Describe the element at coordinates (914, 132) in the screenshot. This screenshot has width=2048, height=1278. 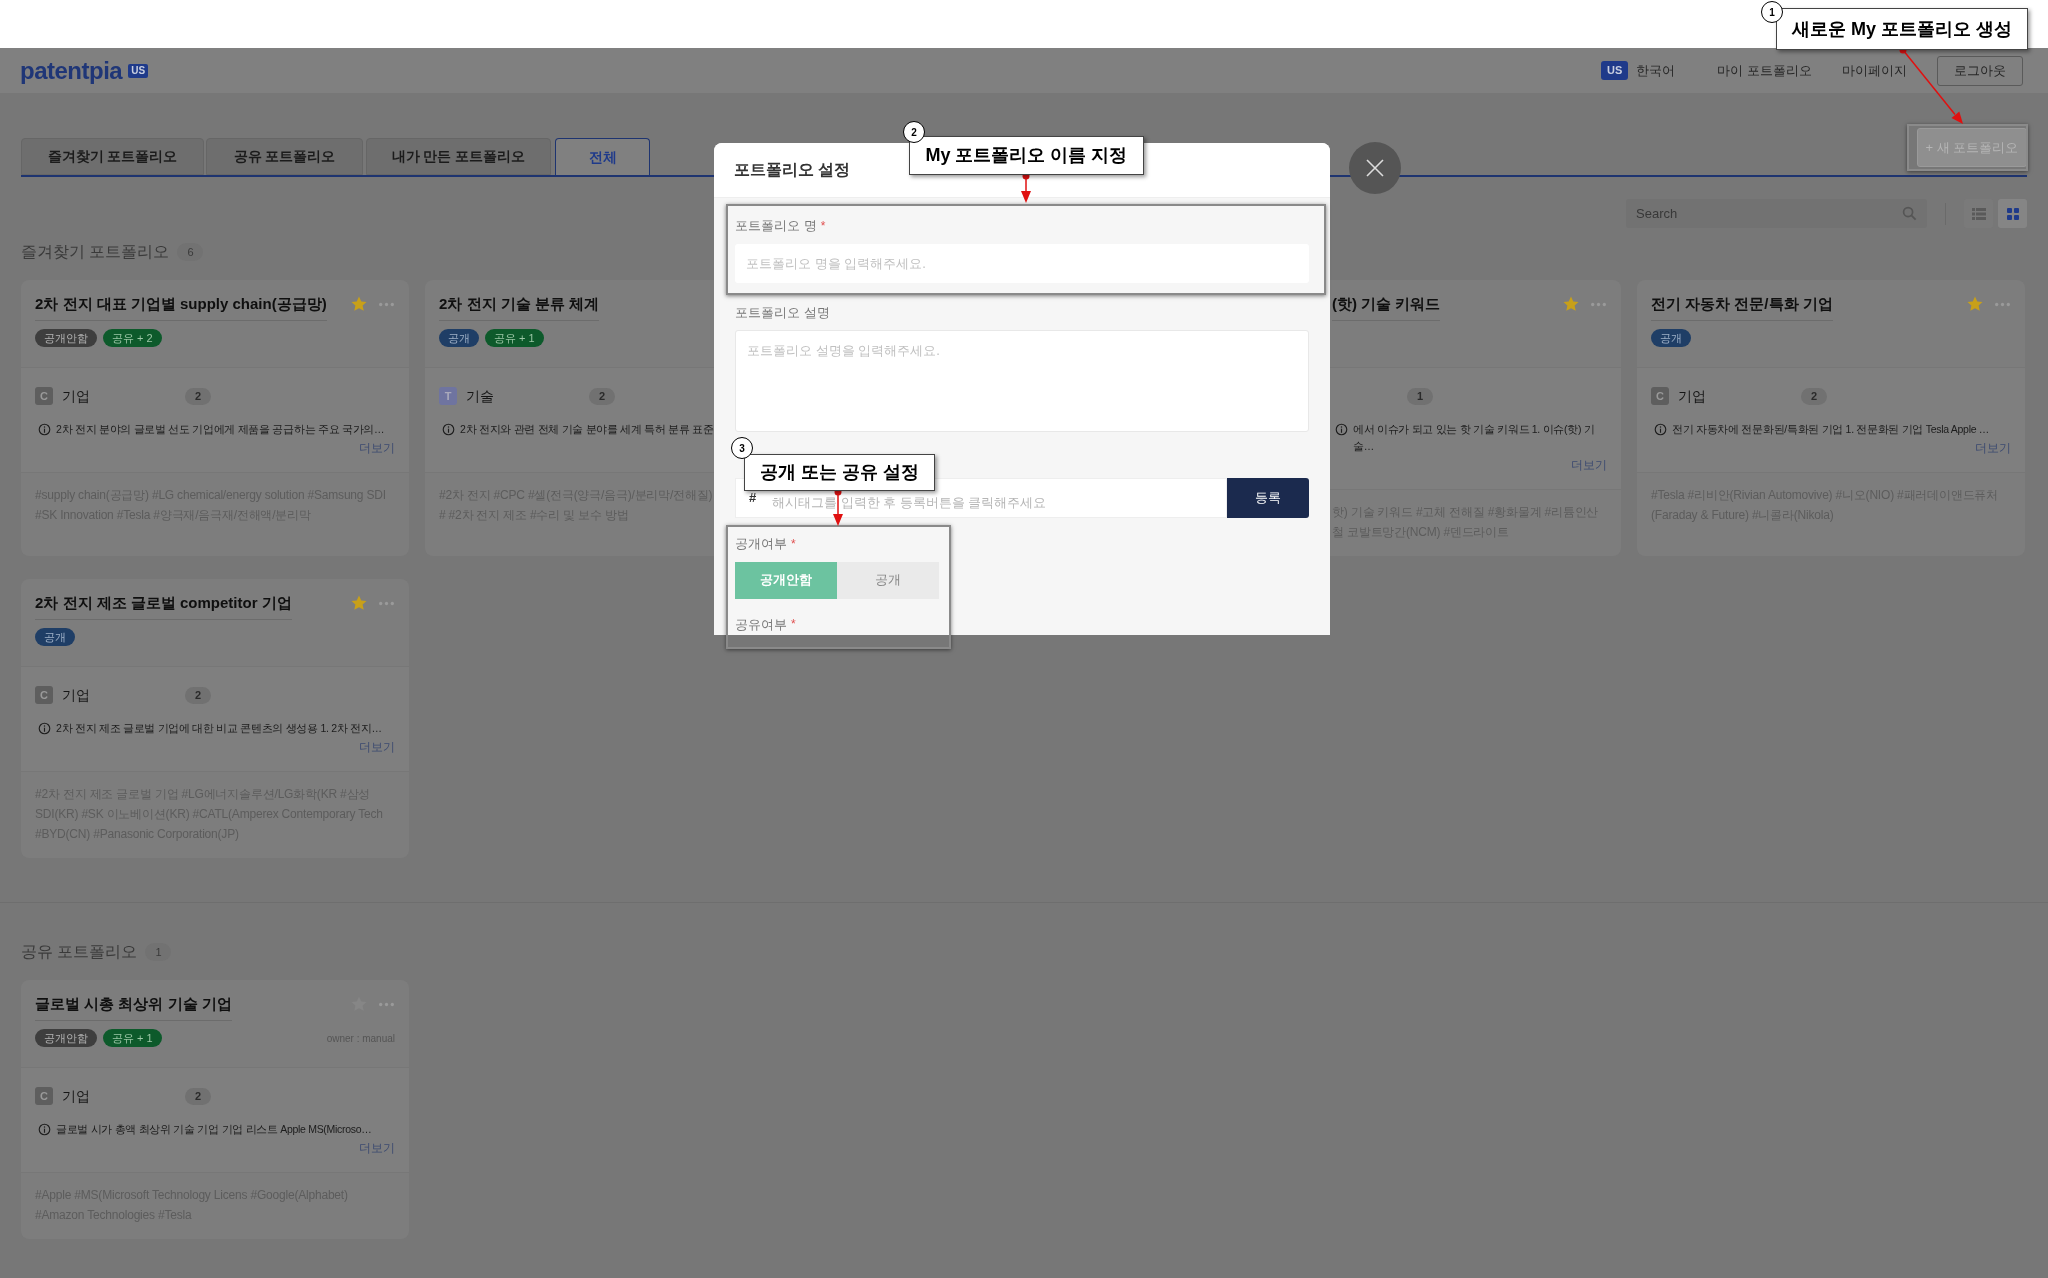
I see `step-number: 2` at that location.